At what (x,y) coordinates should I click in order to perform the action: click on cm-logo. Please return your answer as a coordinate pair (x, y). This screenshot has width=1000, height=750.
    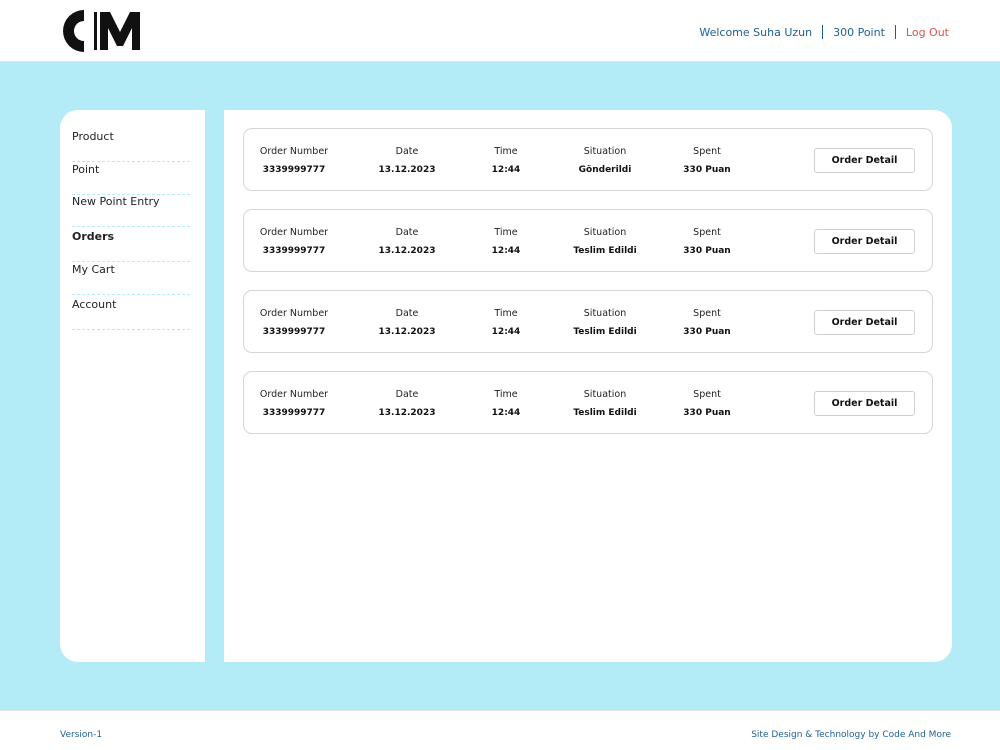
    Looking at the image, I should click on (101, 31).